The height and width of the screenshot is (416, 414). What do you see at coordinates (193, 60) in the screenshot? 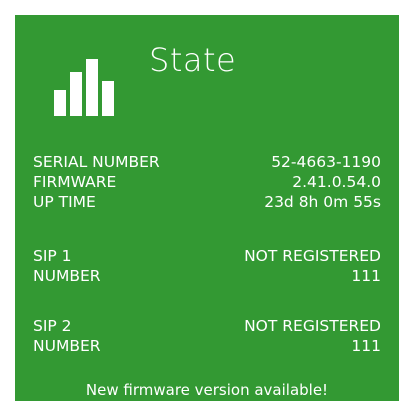
I see `tile-title: State` at bounding box center [193, 60].